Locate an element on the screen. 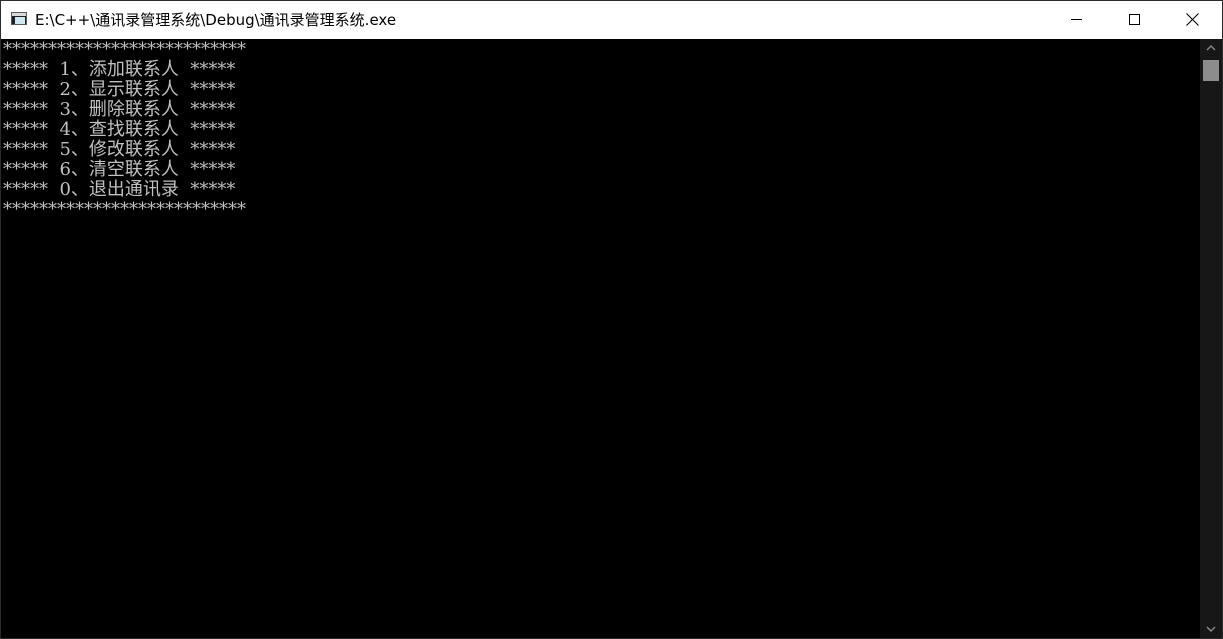 This screenshot has height=639, width=1223. window-title: E:\C++\通讯录管理系统\Debug\通讯录管理系统.exe is located at coordinates (216, 20).